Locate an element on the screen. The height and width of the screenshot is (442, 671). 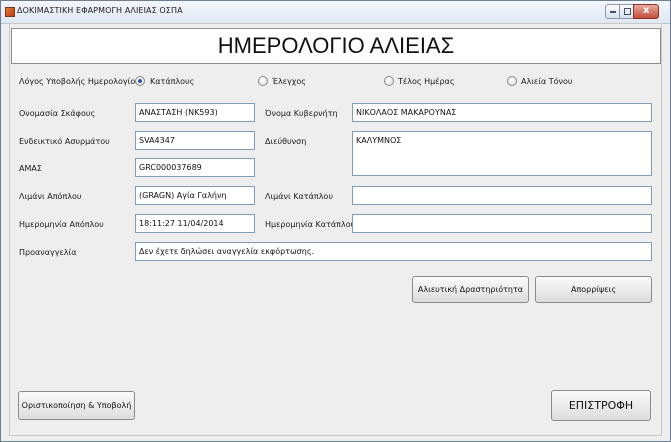
maximize-icon is located at coordinates (627, 11).